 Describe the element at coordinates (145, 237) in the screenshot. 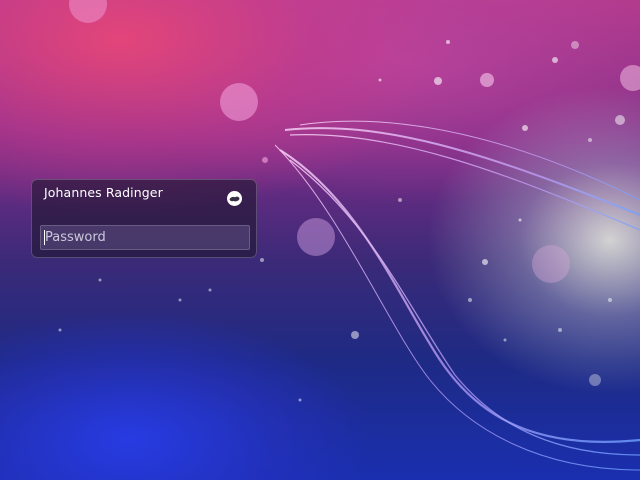

I see `password-input` at that location.